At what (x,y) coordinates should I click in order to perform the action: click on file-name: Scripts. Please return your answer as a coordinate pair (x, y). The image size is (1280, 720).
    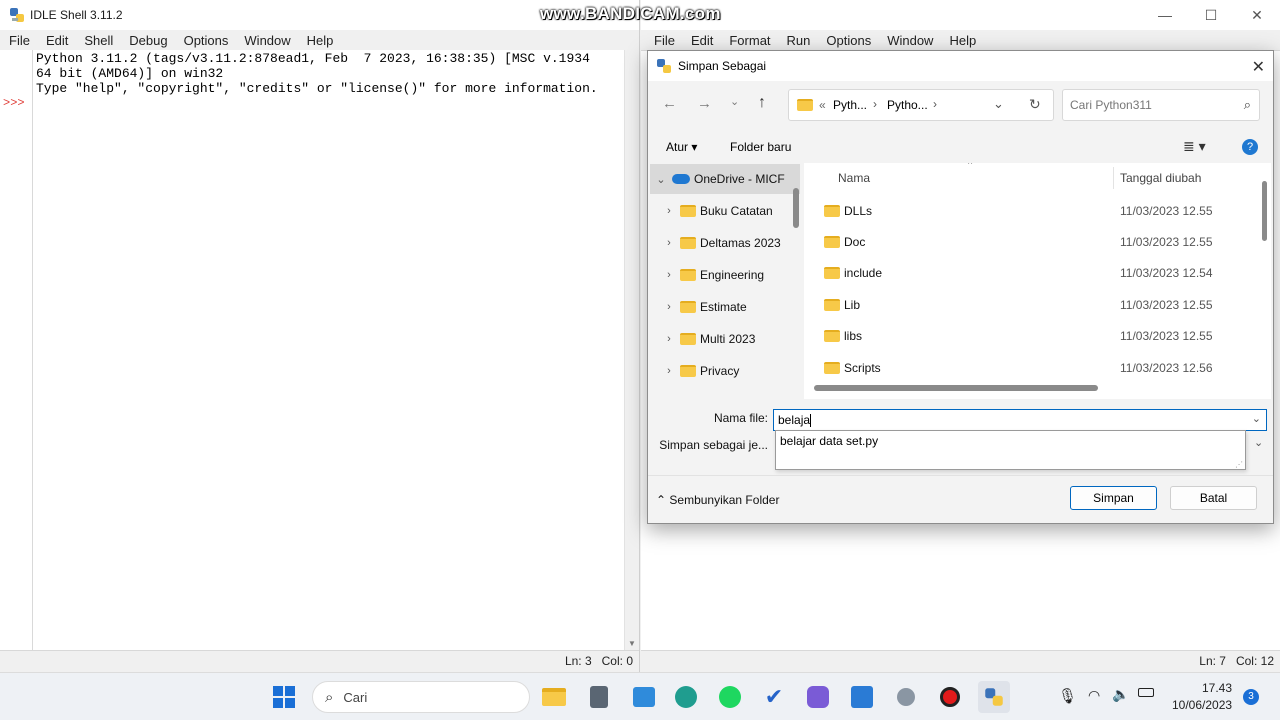
    Looking at the image, I should click on (862, 367).